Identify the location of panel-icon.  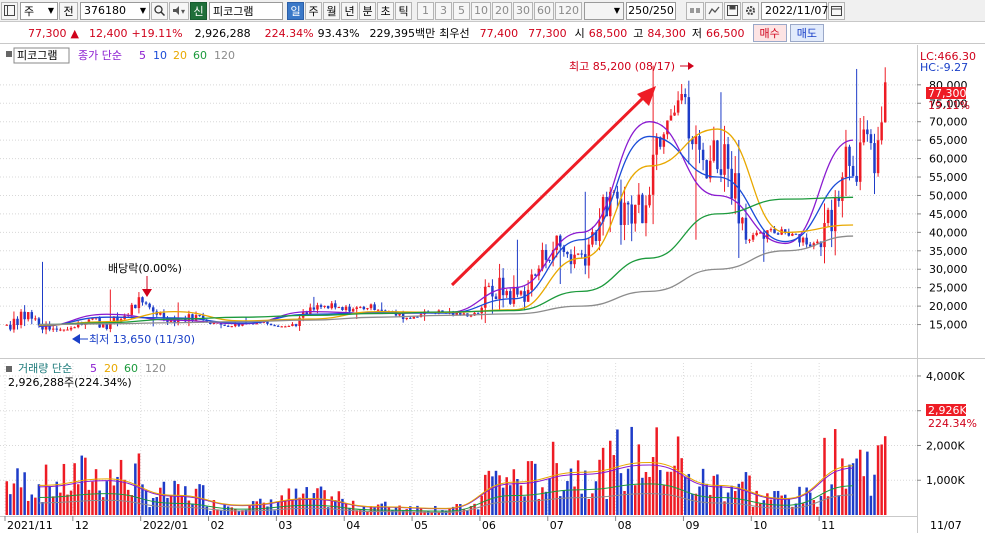
(9, 10).